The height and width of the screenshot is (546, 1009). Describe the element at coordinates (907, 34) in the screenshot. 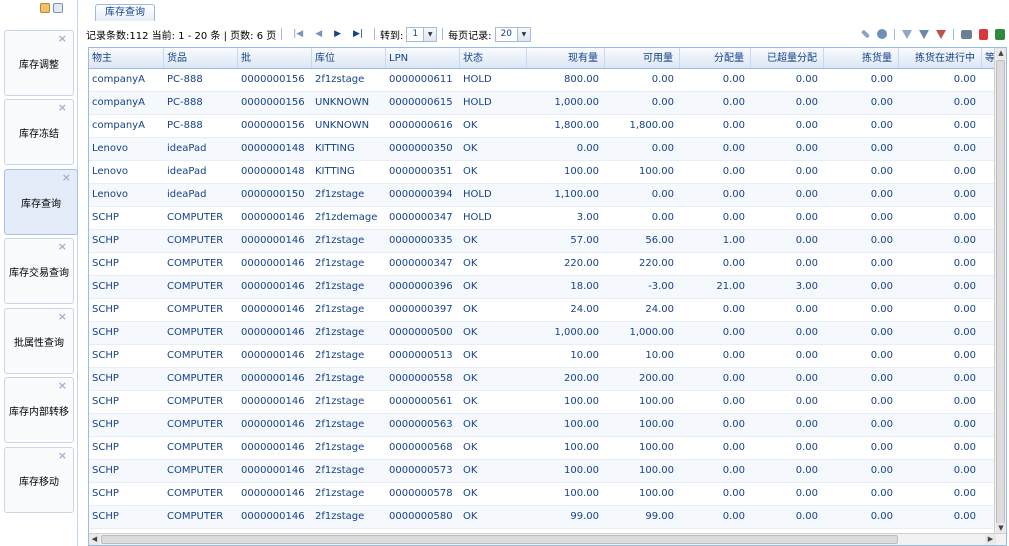

I see `filter-icon` at that location.